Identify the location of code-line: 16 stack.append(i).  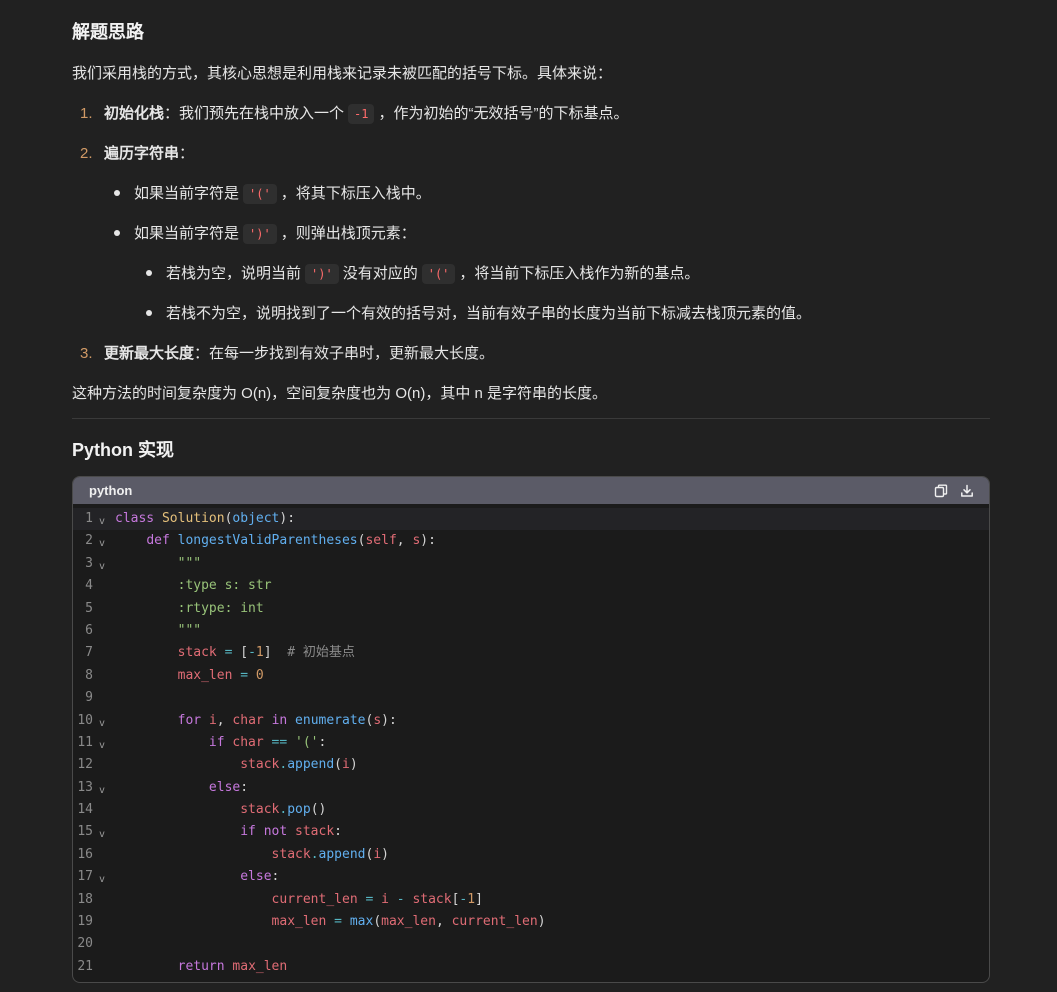
(531, 855).